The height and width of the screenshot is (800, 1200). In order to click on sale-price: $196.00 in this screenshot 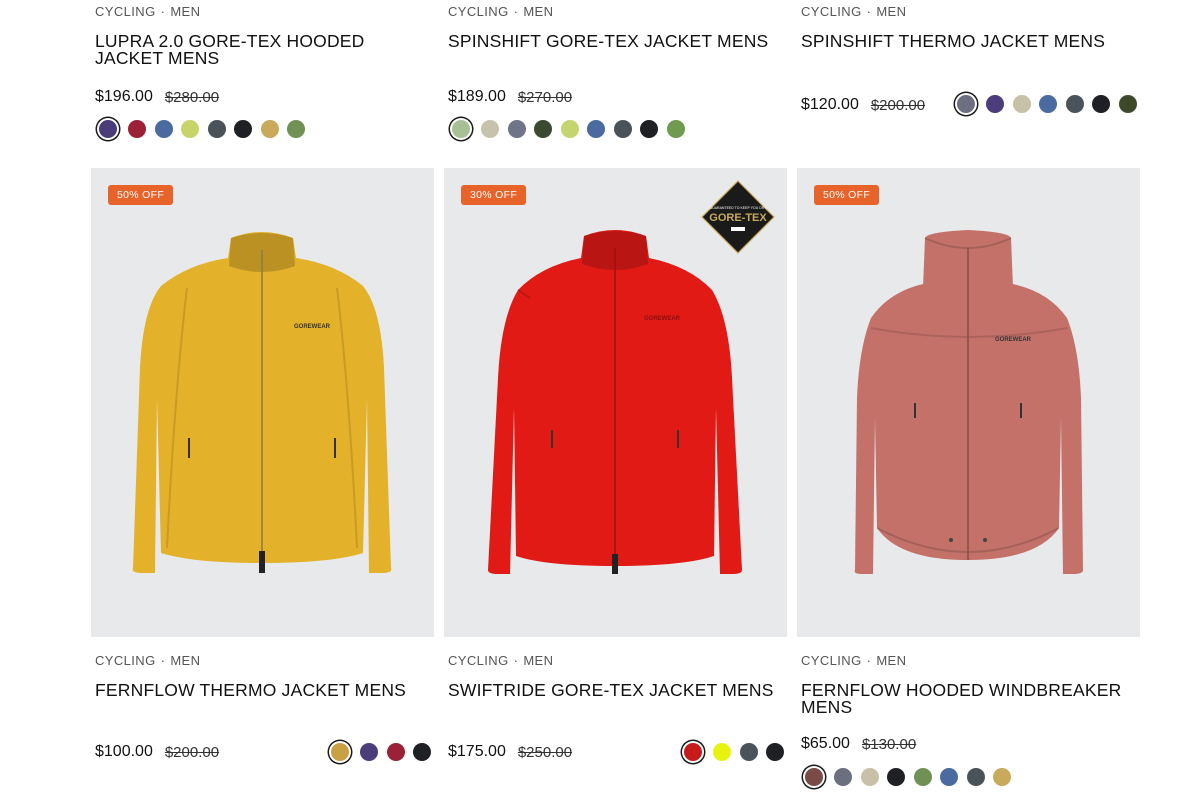, I will do `click(124, 96)`.